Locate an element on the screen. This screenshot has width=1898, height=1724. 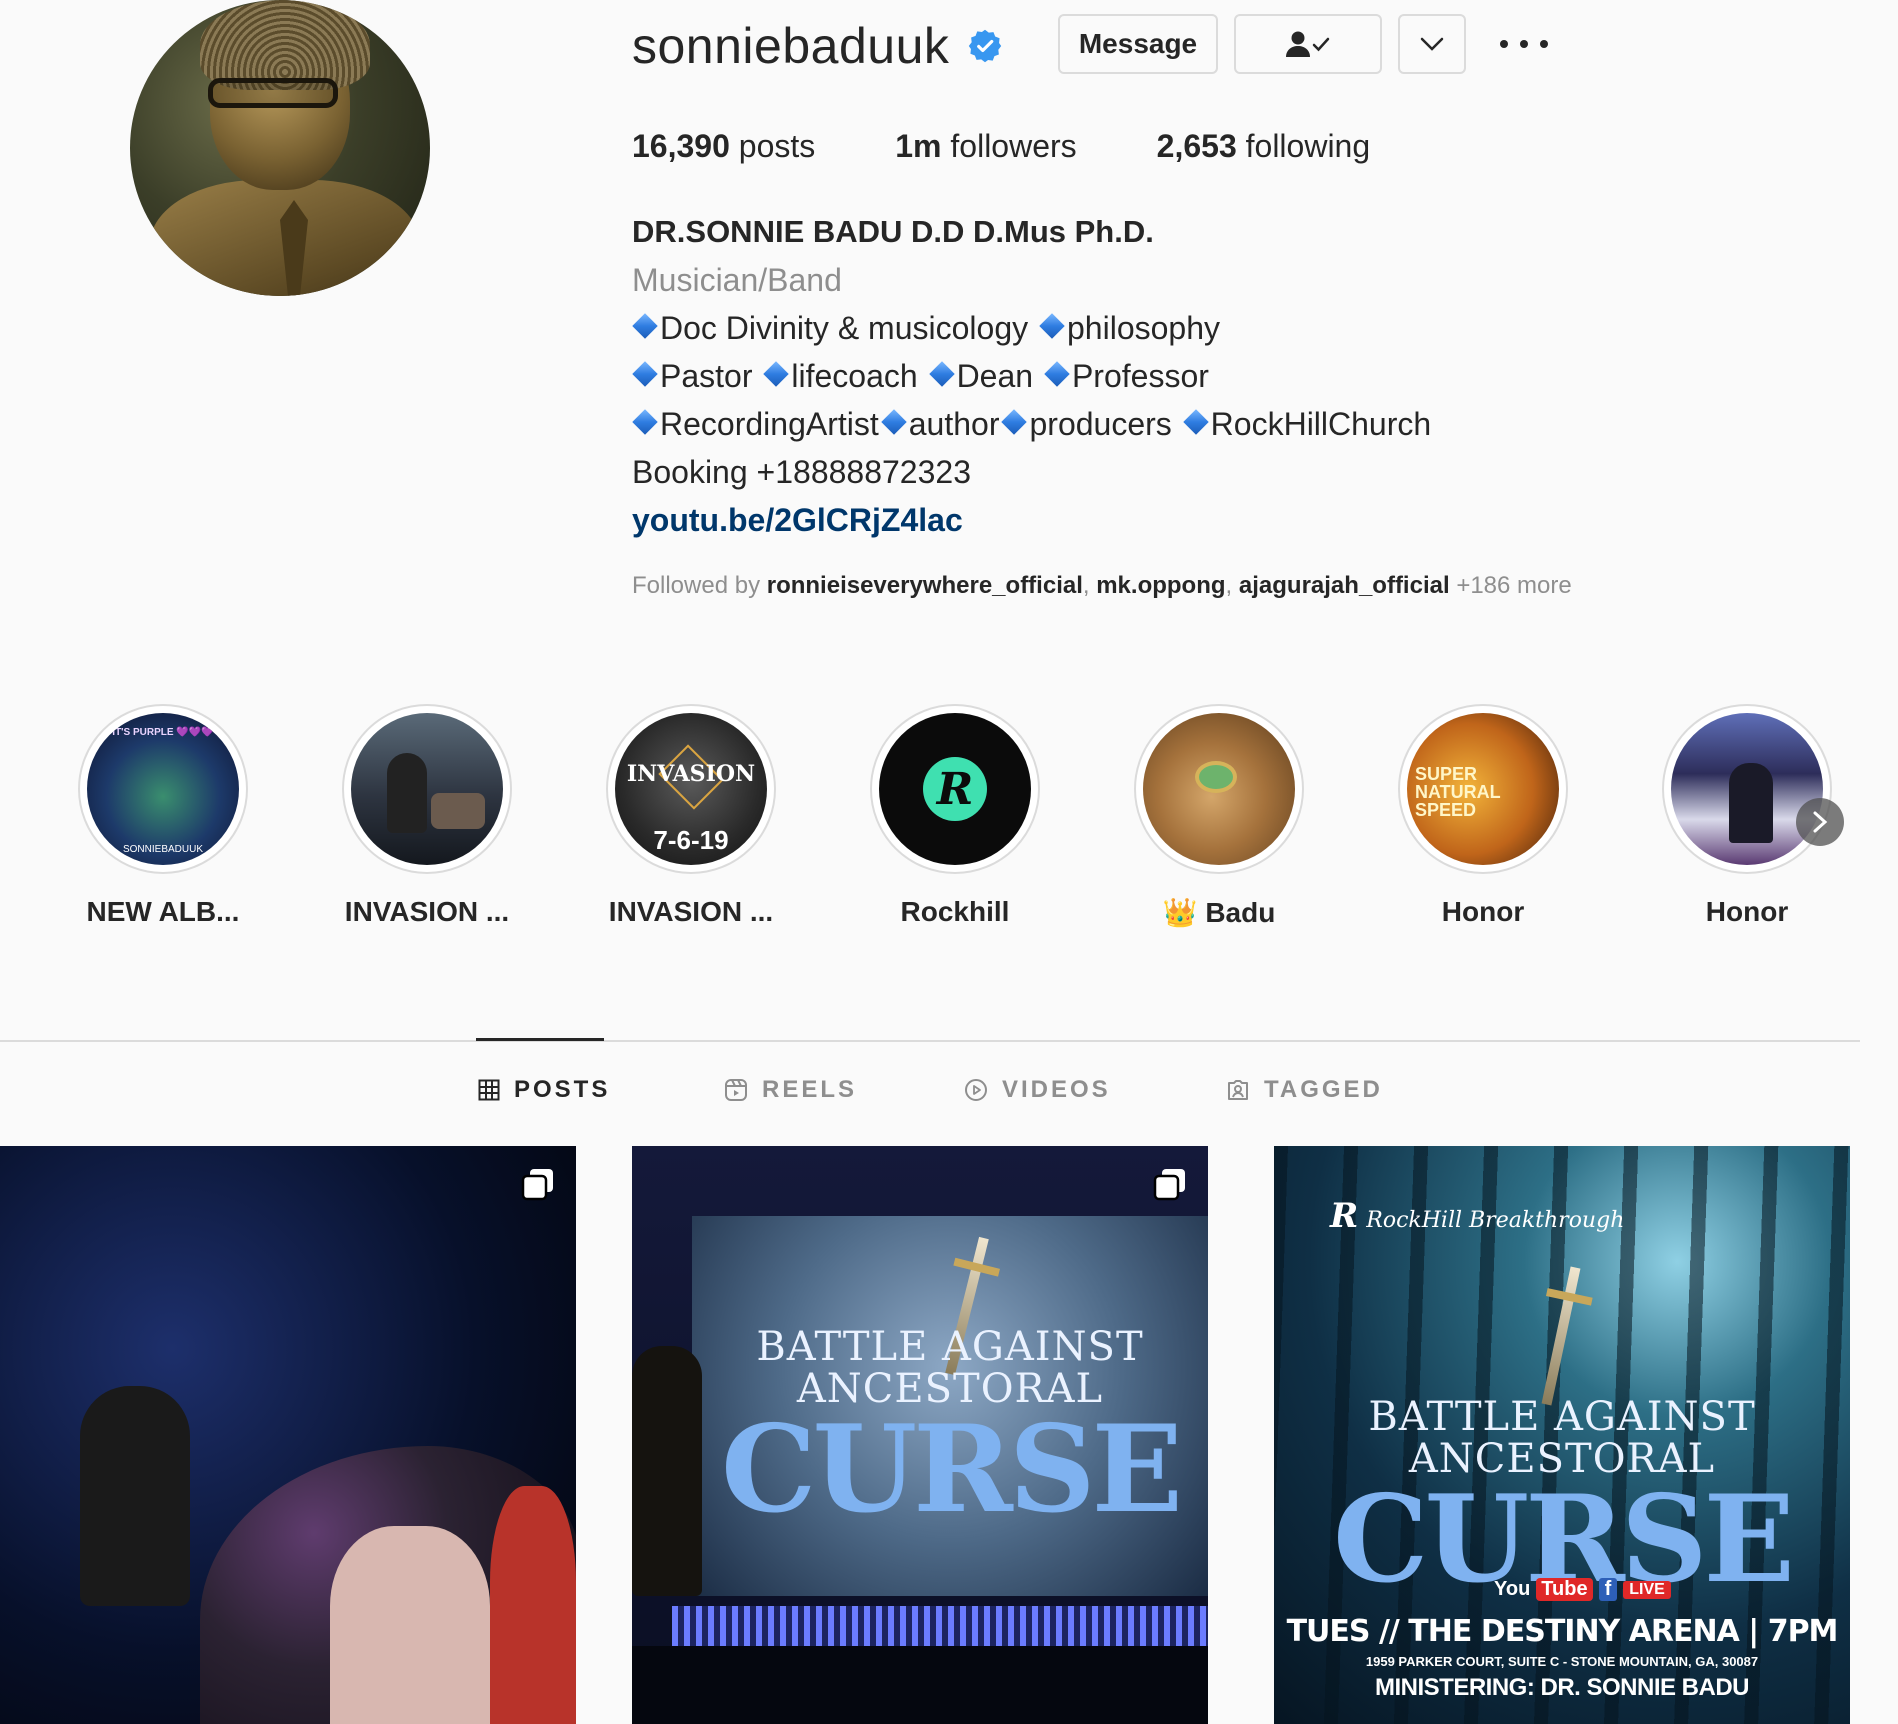
tab-reels: REELS is located at coordinates (790, 1090).